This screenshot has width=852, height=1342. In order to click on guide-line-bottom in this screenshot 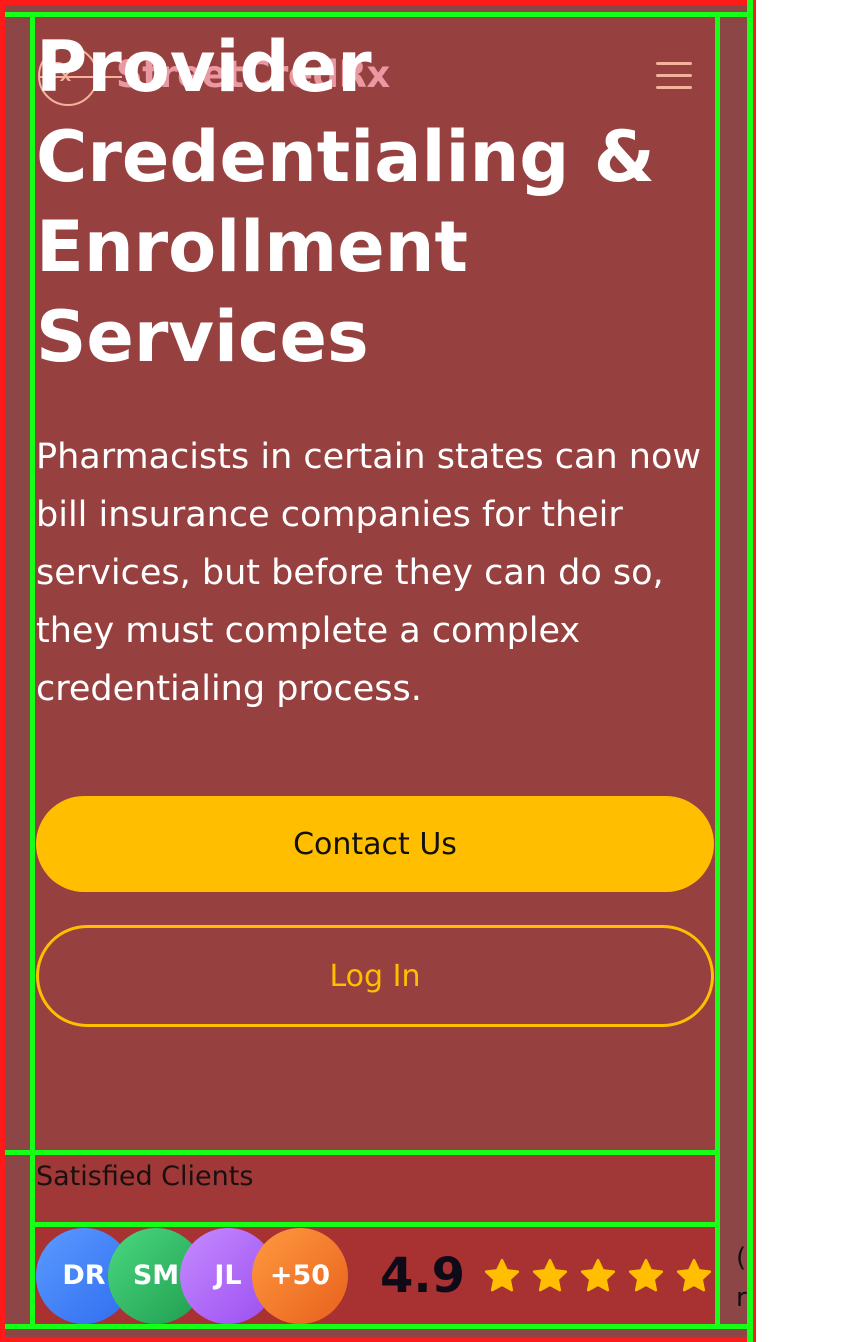, I will do `click(376, 1326)`.